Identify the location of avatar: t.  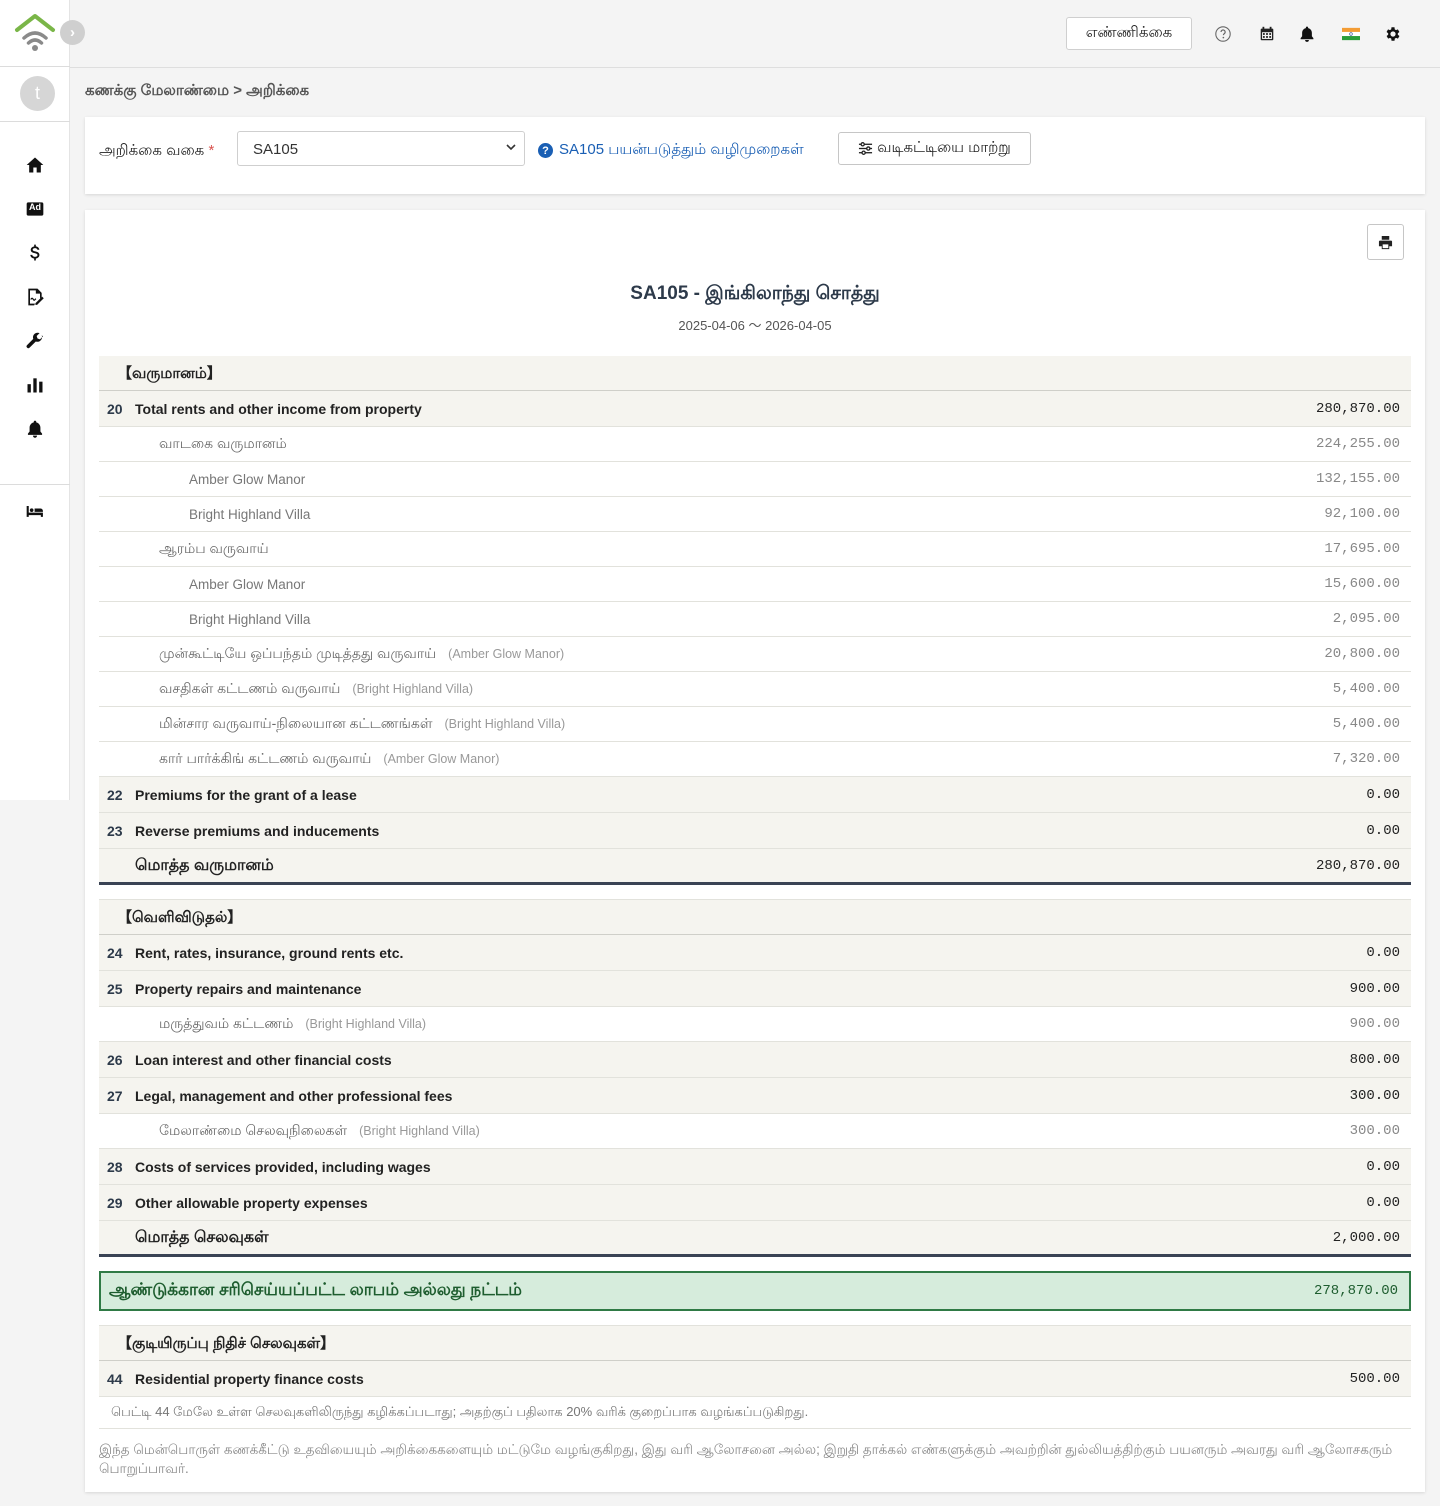
(37, 93).